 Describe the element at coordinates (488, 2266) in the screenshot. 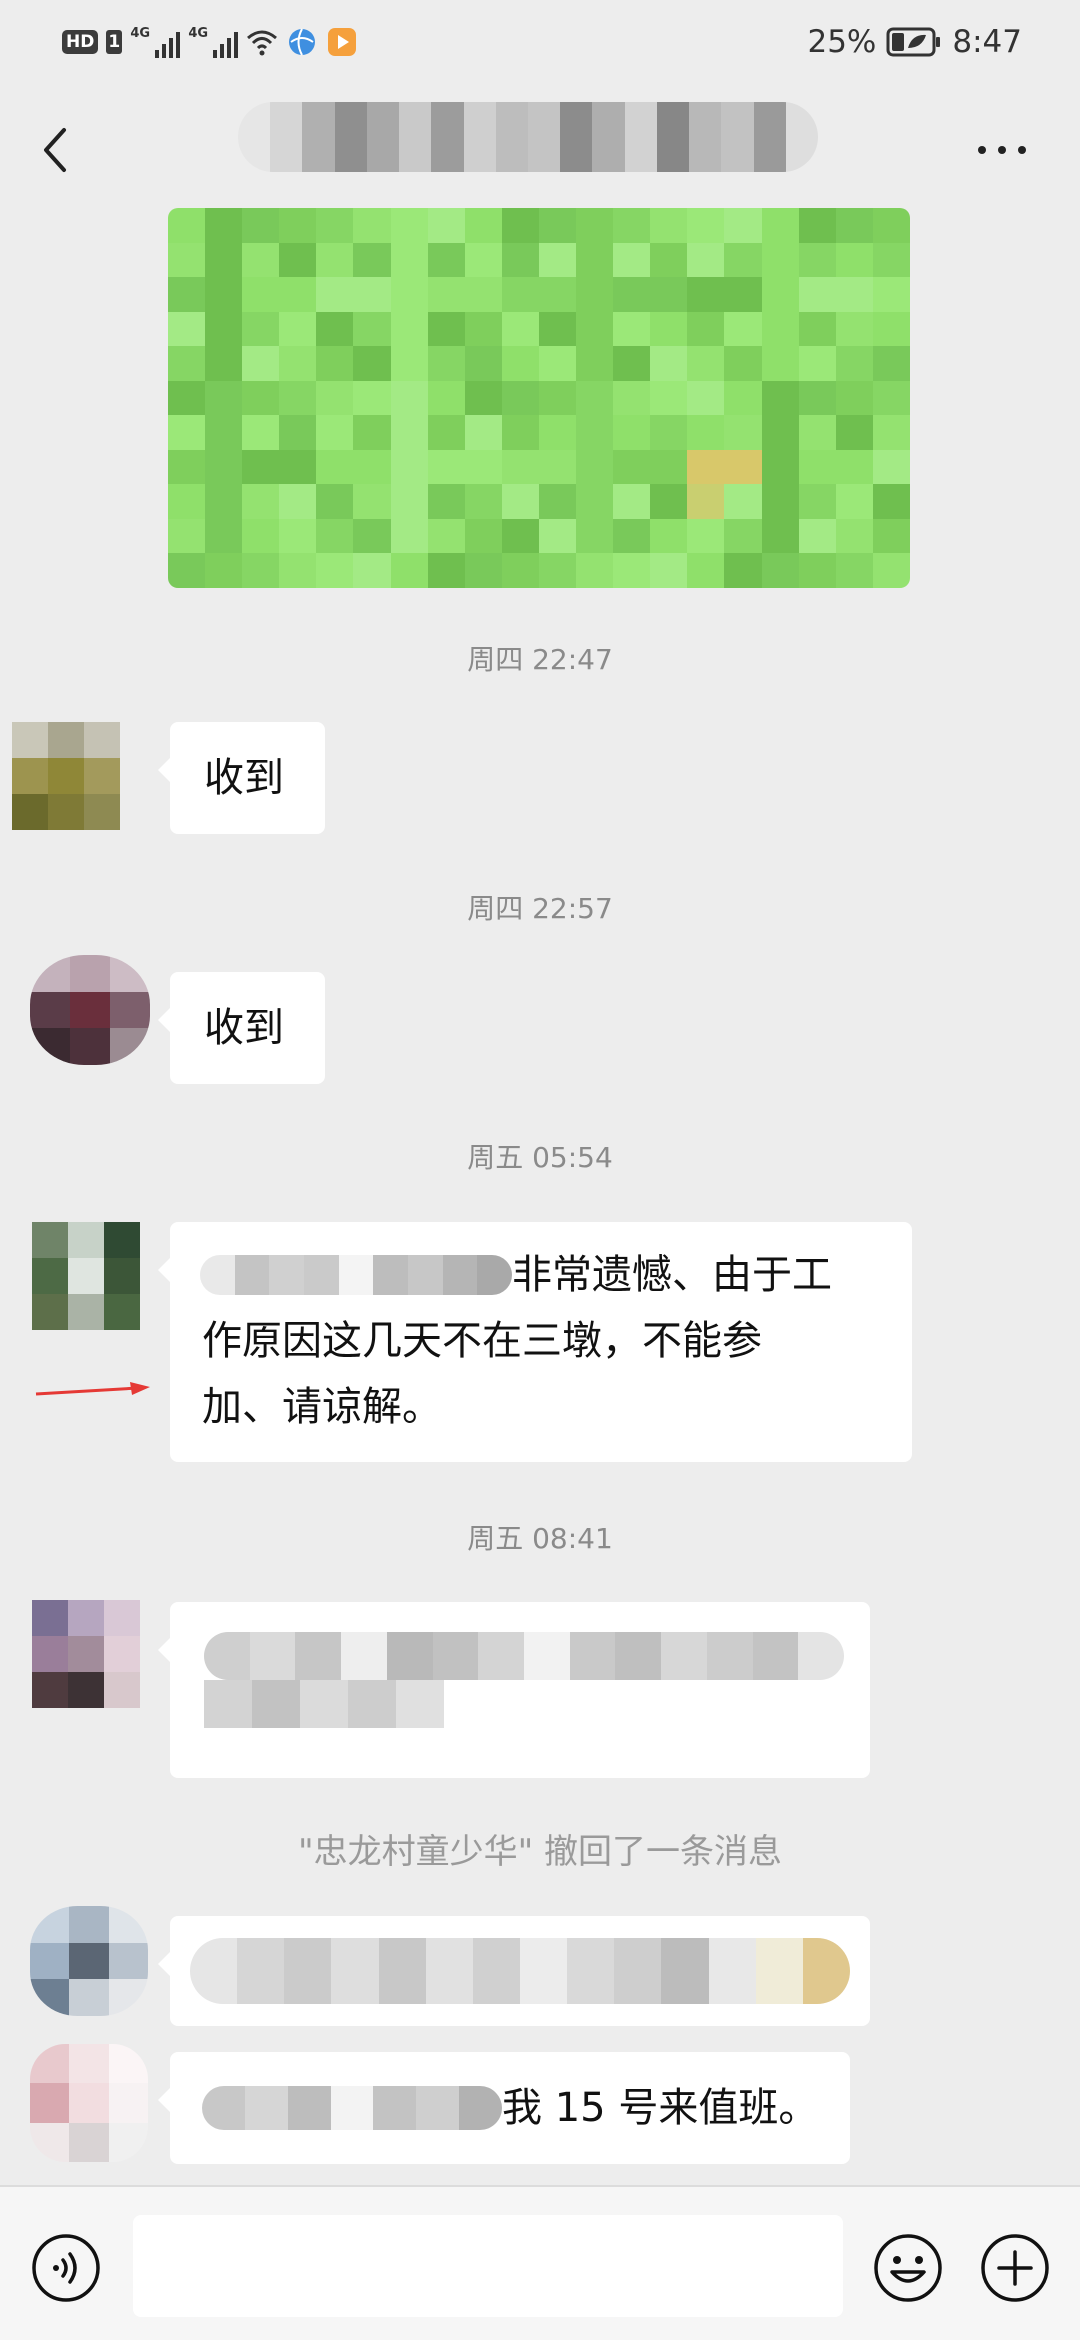

I see `message-input` at that location.